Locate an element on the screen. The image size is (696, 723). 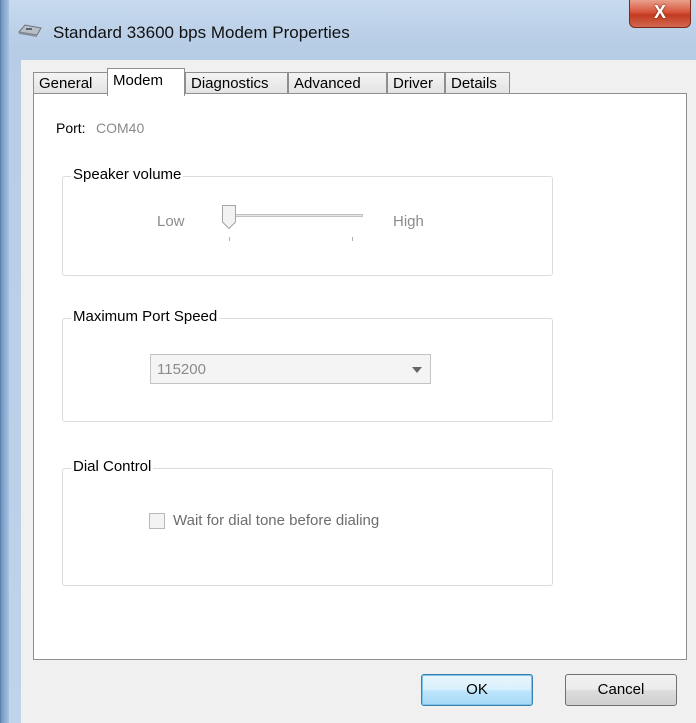
tab-modem: Modem is located at coordinates (146, 82).